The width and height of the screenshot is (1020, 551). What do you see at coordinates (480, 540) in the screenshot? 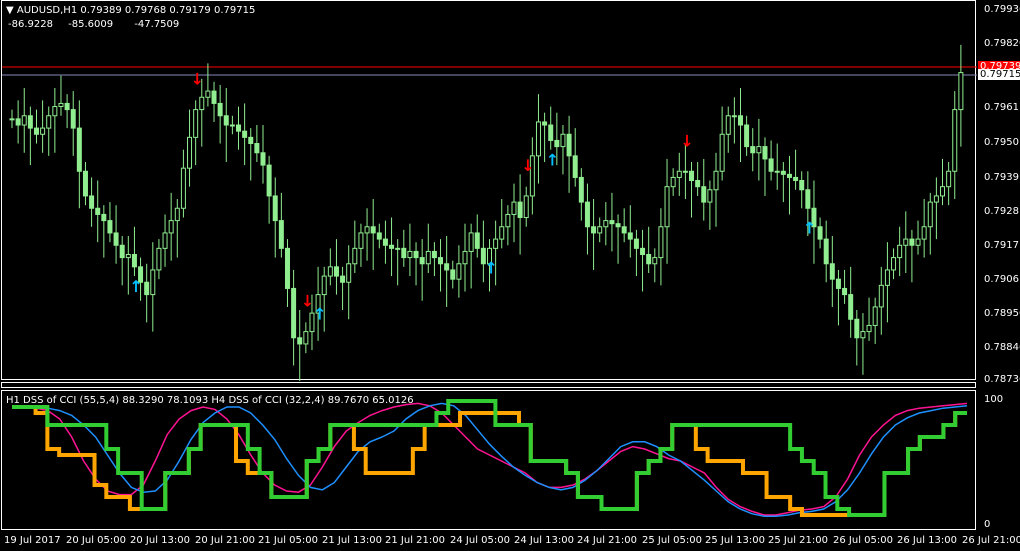
I see `time-tick-label: 24 Jul 05:00` at bounding box center [480, 540].